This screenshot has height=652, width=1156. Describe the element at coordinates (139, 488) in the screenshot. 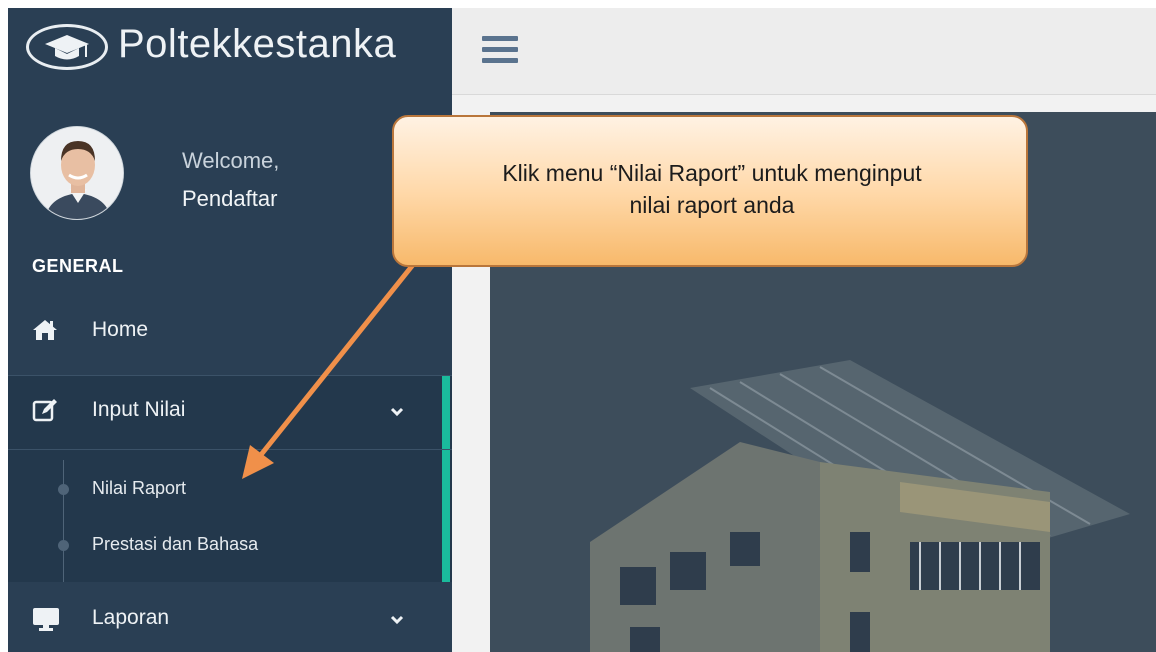

I see `submenu-item-nilai-raport: Nilai Raport` at that location.